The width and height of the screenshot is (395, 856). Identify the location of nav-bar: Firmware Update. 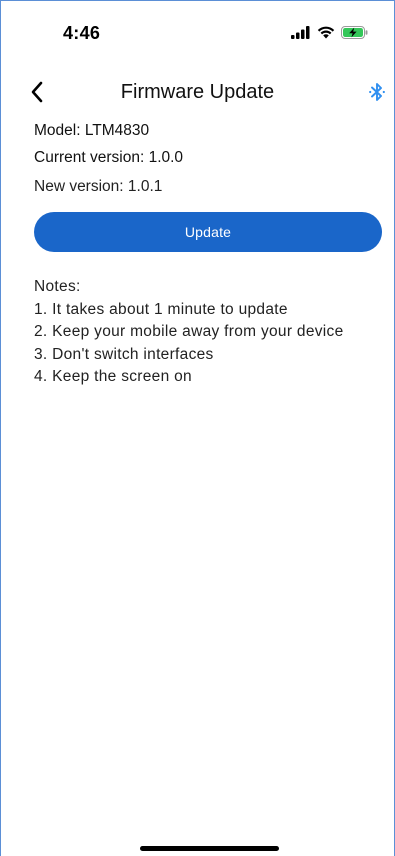
(197, 92).